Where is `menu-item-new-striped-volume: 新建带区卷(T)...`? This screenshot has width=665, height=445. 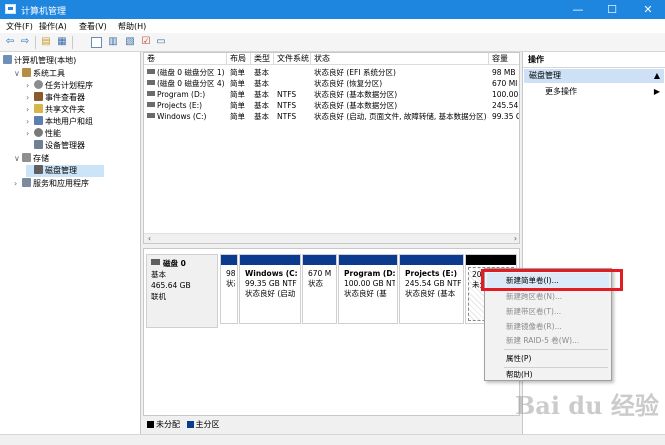
menu-item-new-striped-volume: 新建带区卷(T)... is located at coordinates (548, 311).